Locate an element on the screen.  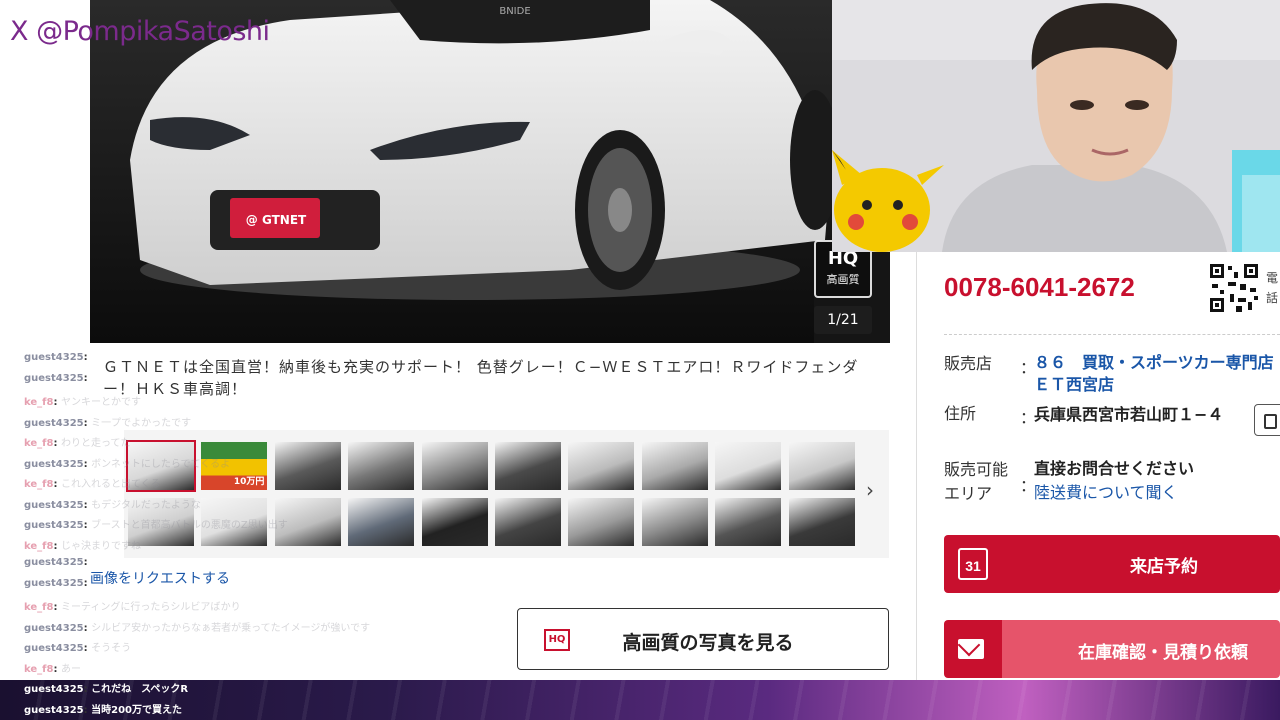
view-hq-photos-button: HQ 高画質の写真を見る is located at coordinates (703, 639).